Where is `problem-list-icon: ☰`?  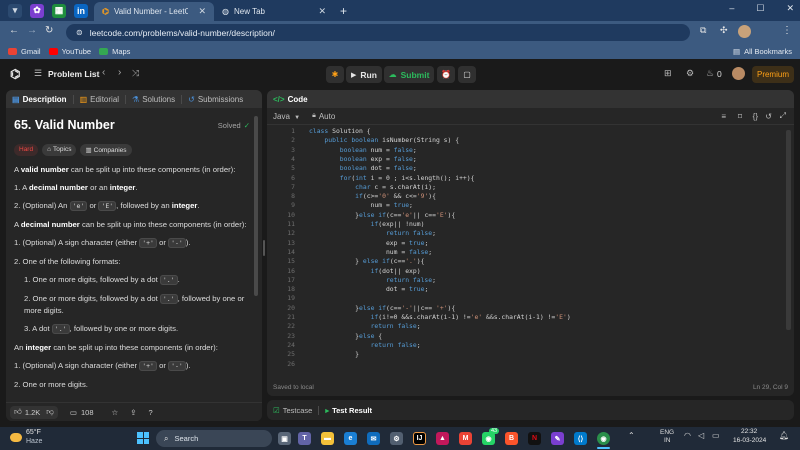 problem-list-icon: ☰ is located at coordinates (38, 73).